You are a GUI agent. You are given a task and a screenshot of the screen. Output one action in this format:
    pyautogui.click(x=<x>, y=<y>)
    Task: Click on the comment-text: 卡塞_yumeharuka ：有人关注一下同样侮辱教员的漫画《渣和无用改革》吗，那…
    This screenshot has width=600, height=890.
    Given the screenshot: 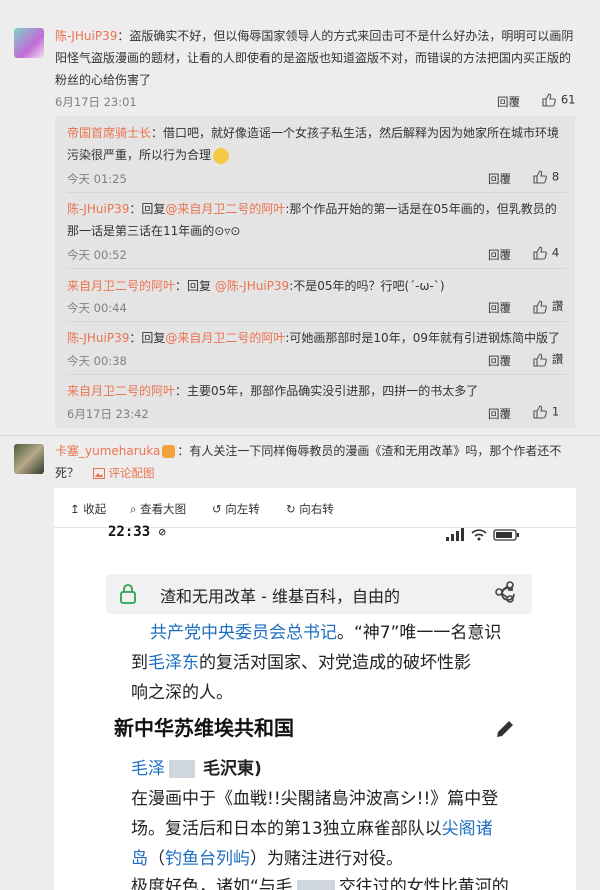 What is the action you would take?
    pyautogui.click(x=308, y=462)
    